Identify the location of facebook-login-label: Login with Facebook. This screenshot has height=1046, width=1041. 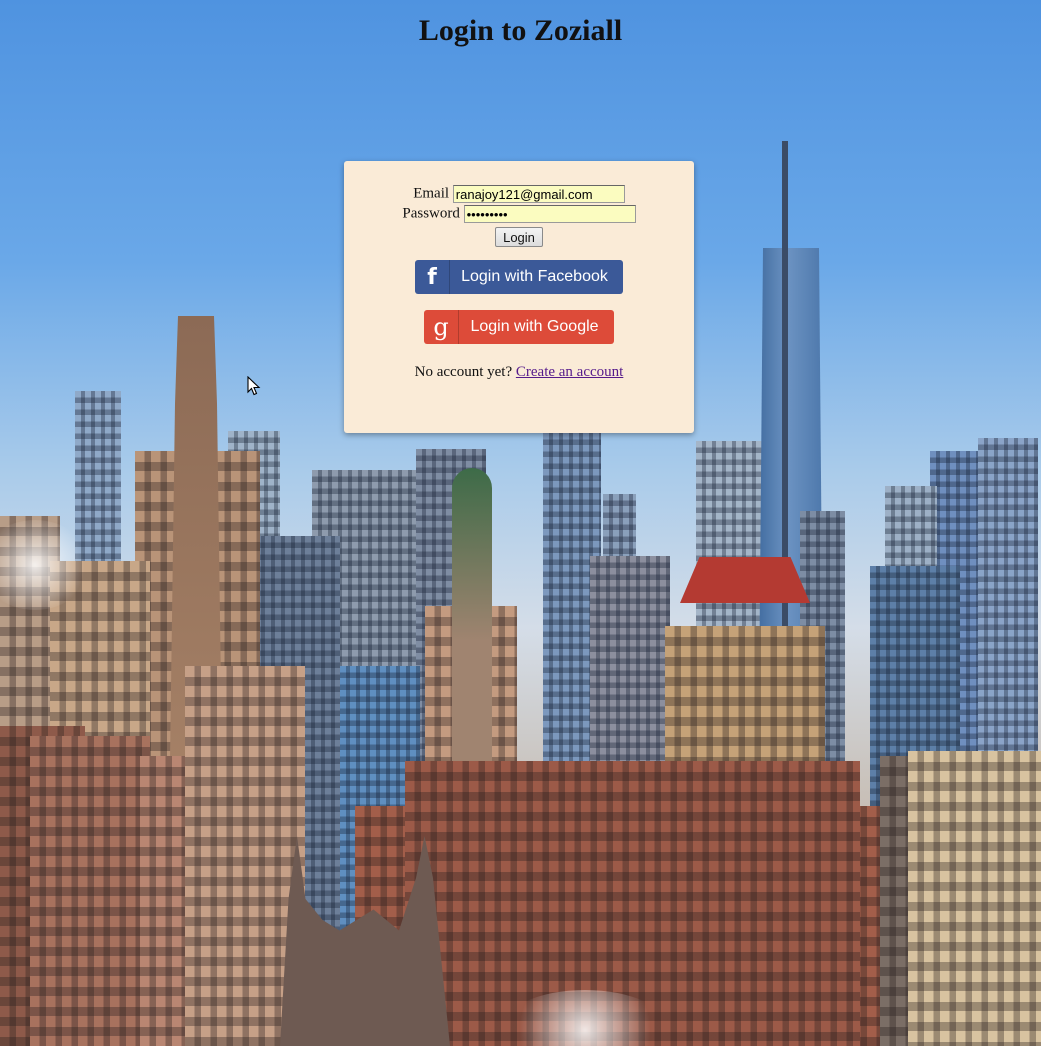
(534, 276).